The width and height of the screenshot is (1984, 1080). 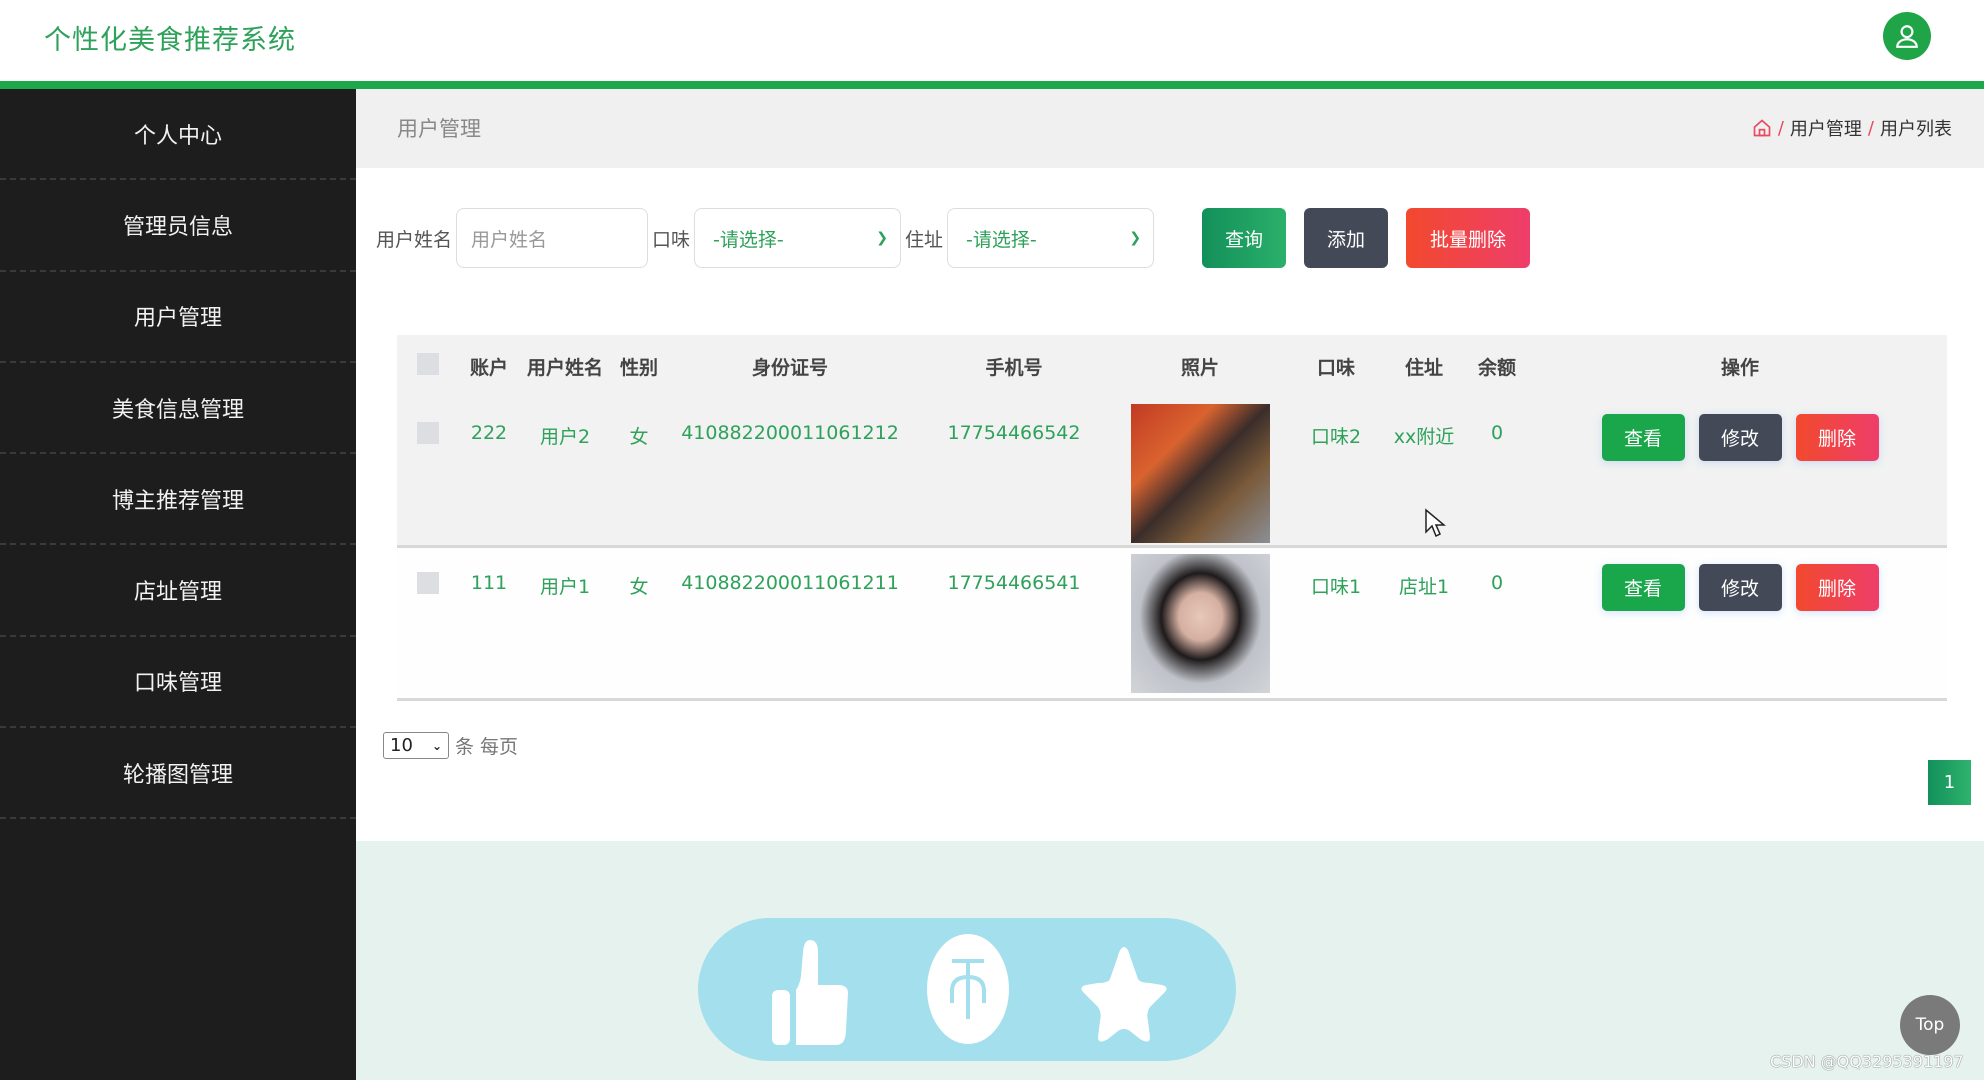 What do you see at coordinates (552, 238) in the screenshot?
I see `name-search-input: 用户姓名` at bounding box center [552, 238].